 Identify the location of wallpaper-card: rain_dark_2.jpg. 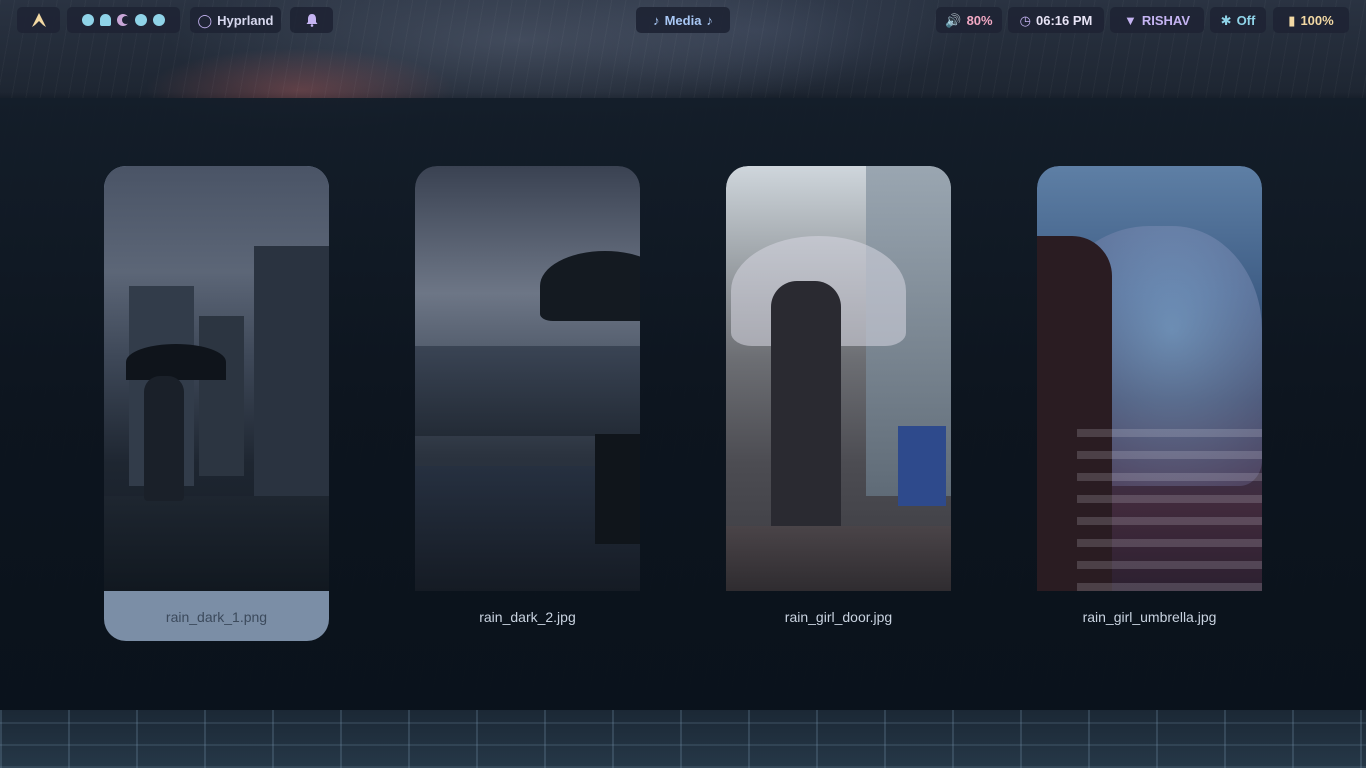
(527, 403).